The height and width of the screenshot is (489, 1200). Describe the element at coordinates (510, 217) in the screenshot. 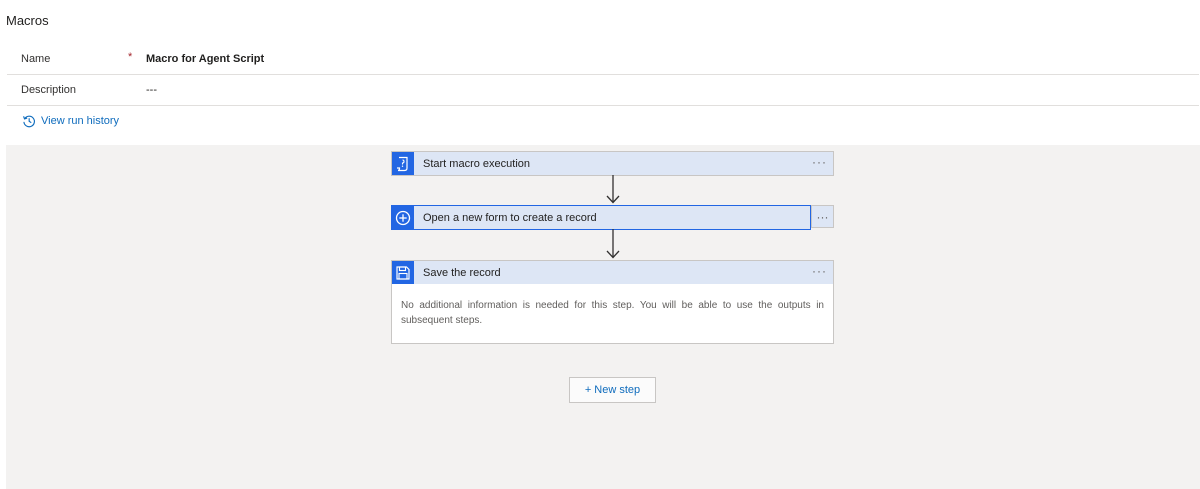

I see `step-title: Open a new form to create a record` at that location.